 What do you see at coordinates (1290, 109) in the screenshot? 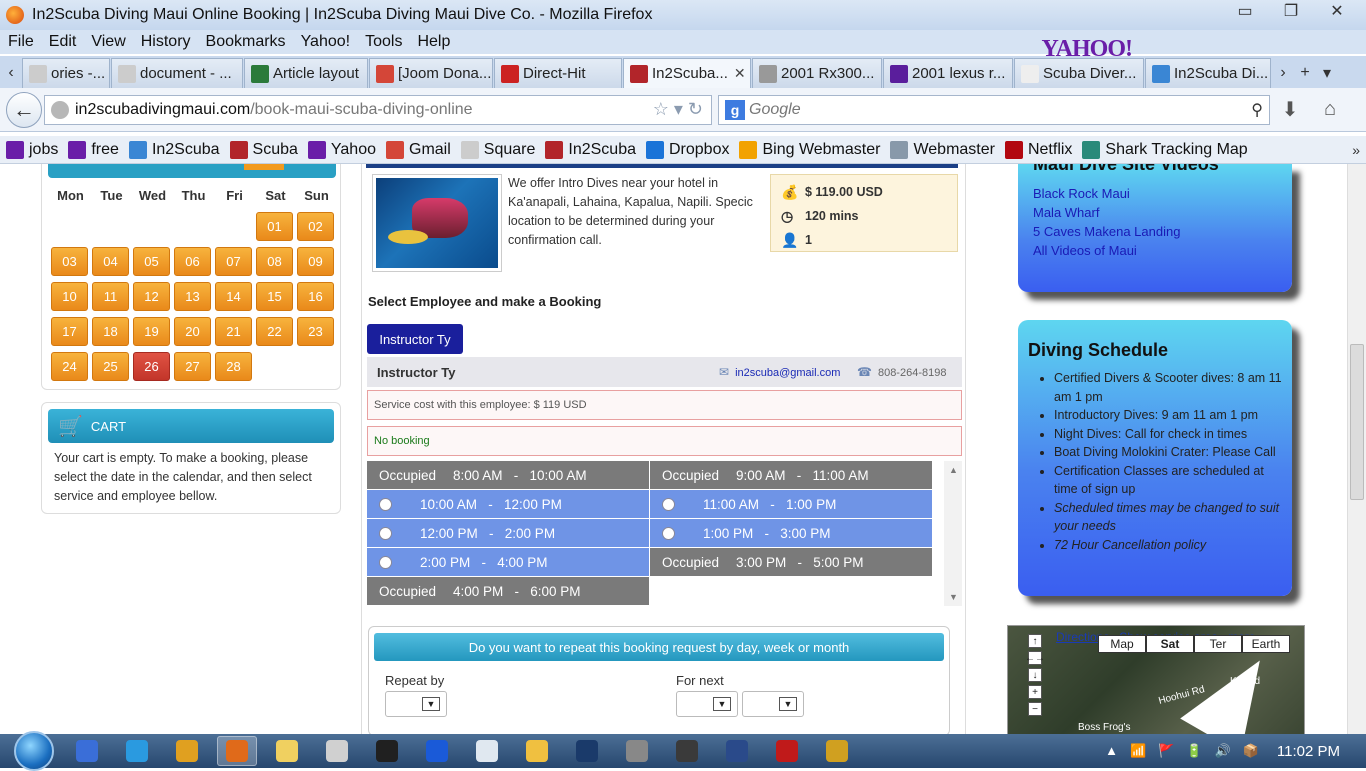
I see `downloads-icon: ⬇` at bounding box center [1290, 109].